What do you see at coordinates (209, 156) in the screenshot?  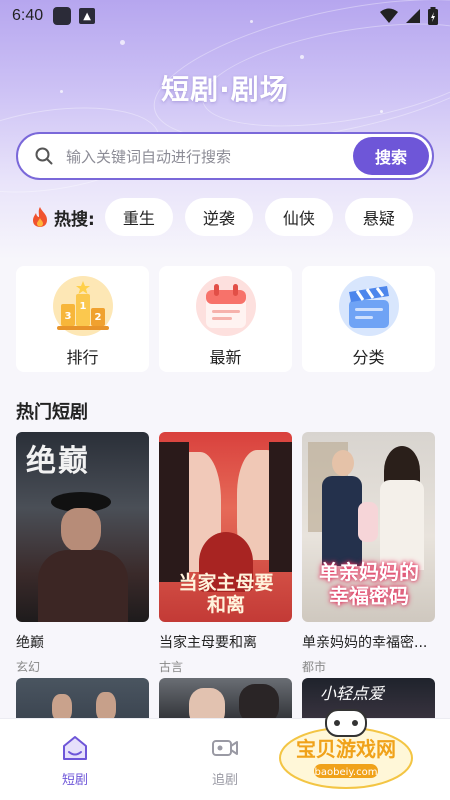 I see `search-input: 输入关键词自动进行搜索` at bounding box center [209, 156].